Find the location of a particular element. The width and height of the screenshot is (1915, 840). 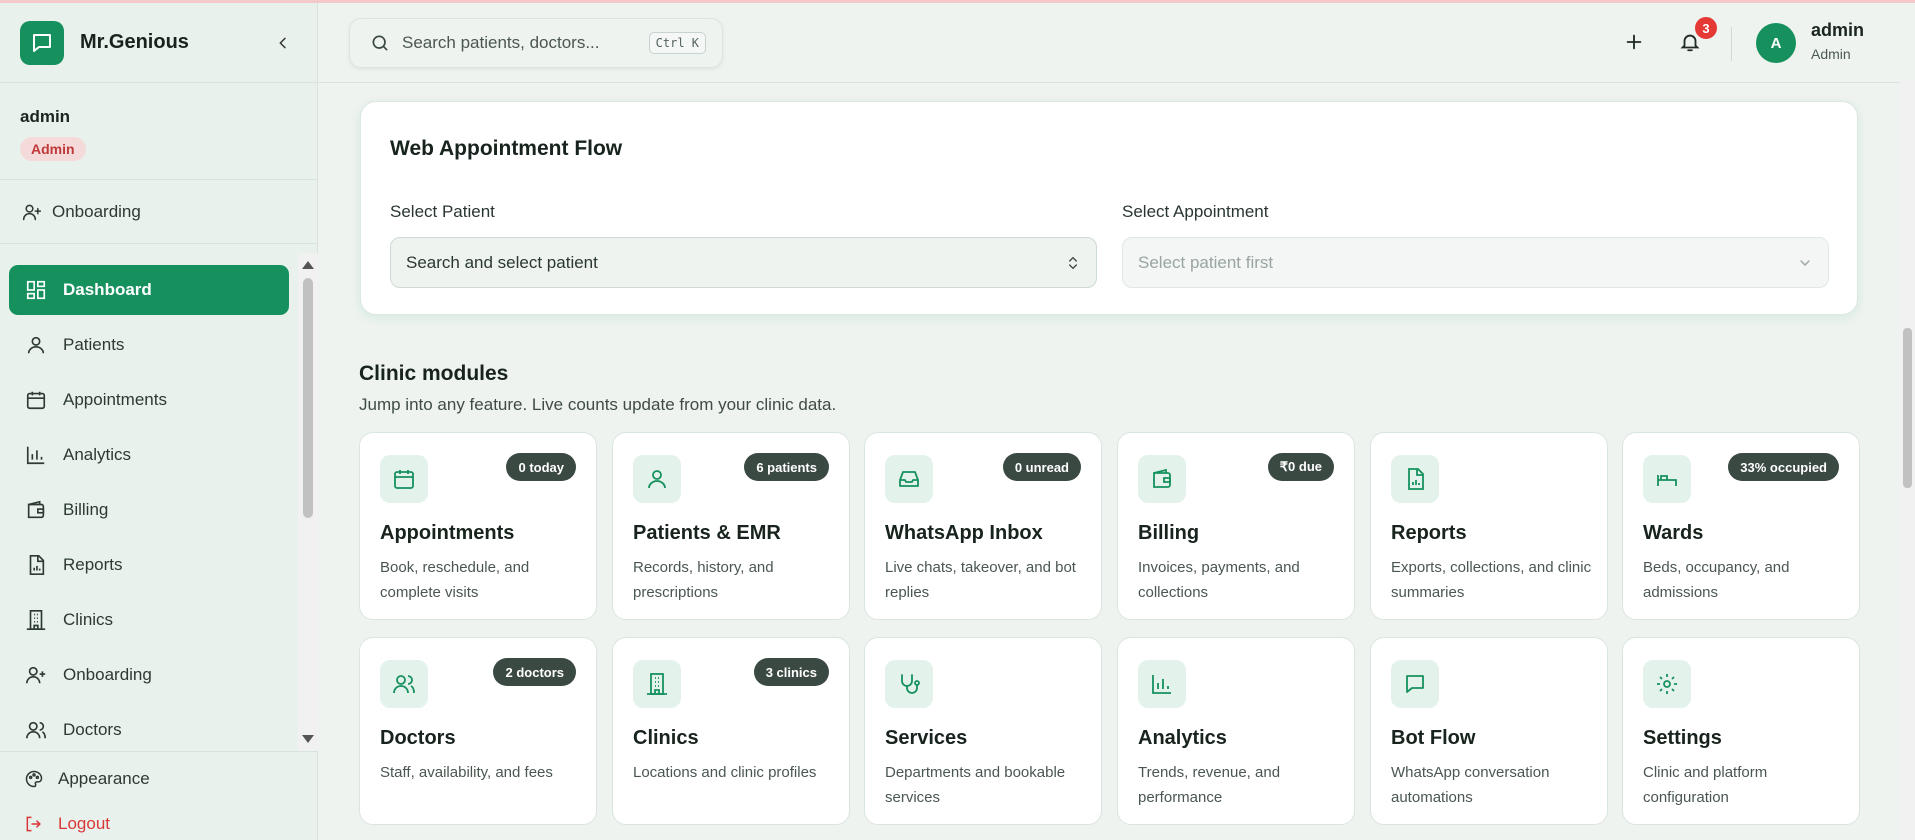

module-name: Clinics is located at coordinates (666, 738).